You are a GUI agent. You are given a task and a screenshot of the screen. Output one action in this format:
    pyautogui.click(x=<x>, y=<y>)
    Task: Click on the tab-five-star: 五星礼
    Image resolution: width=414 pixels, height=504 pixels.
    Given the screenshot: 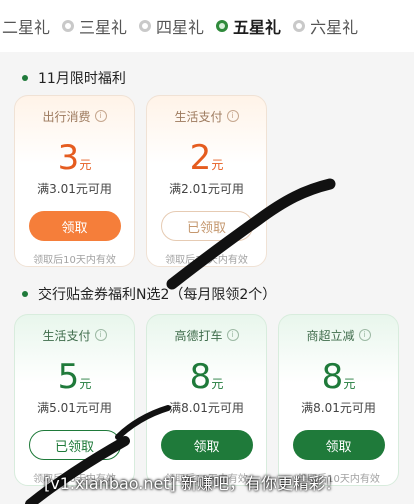 What is the action you would take?
    pyautogui.click(x=248, y=26)
    